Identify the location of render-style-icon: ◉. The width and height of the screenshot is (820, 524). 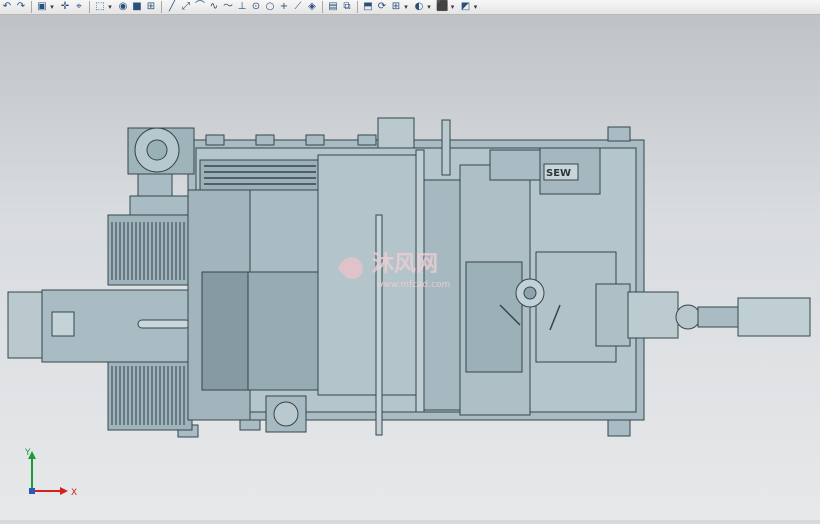
(123, 7).